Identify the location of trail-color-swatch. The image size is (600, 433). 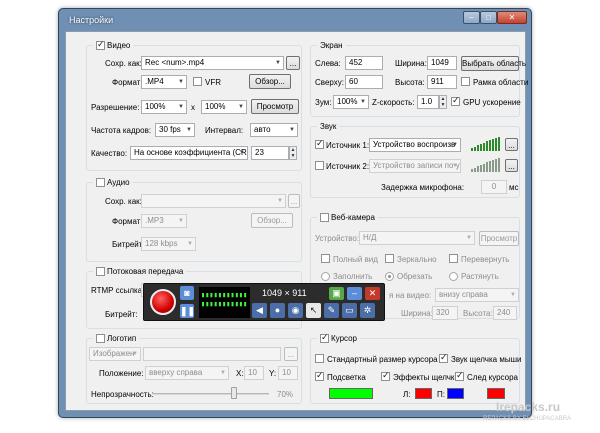
(496, 393).